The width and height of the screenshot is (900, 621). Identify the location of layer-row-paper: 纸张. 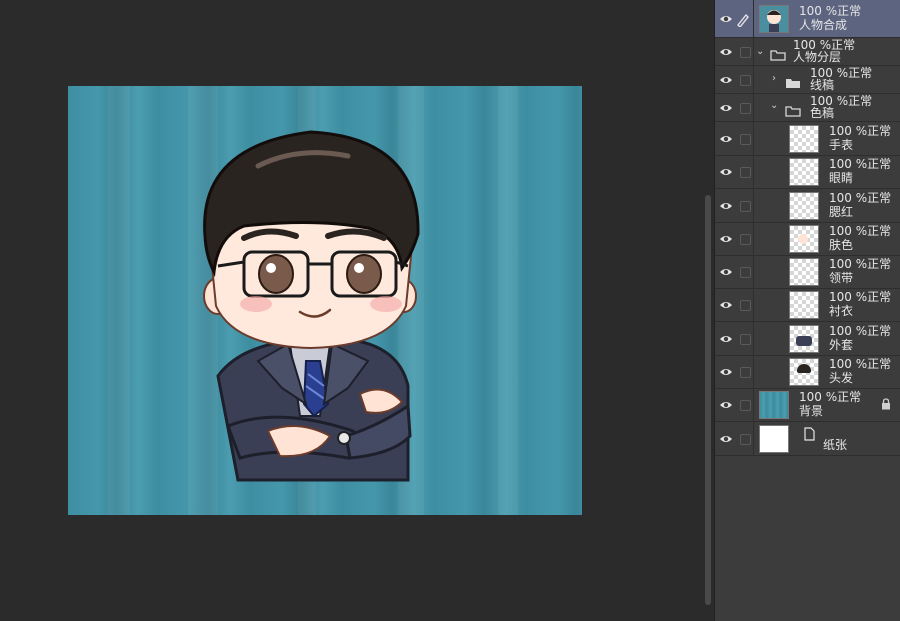
(807, 439).